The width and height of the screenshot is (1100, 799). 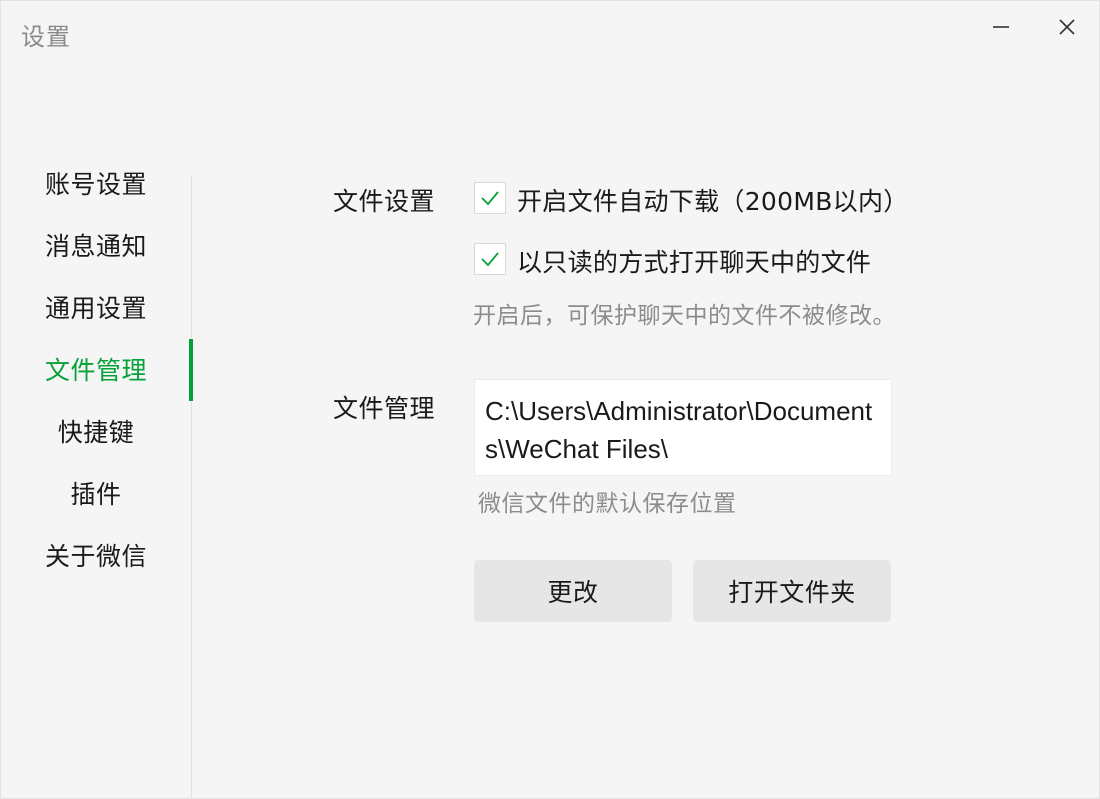 I want to click on sidebar-item-general: 通用设置, so click(x=96, y=309).